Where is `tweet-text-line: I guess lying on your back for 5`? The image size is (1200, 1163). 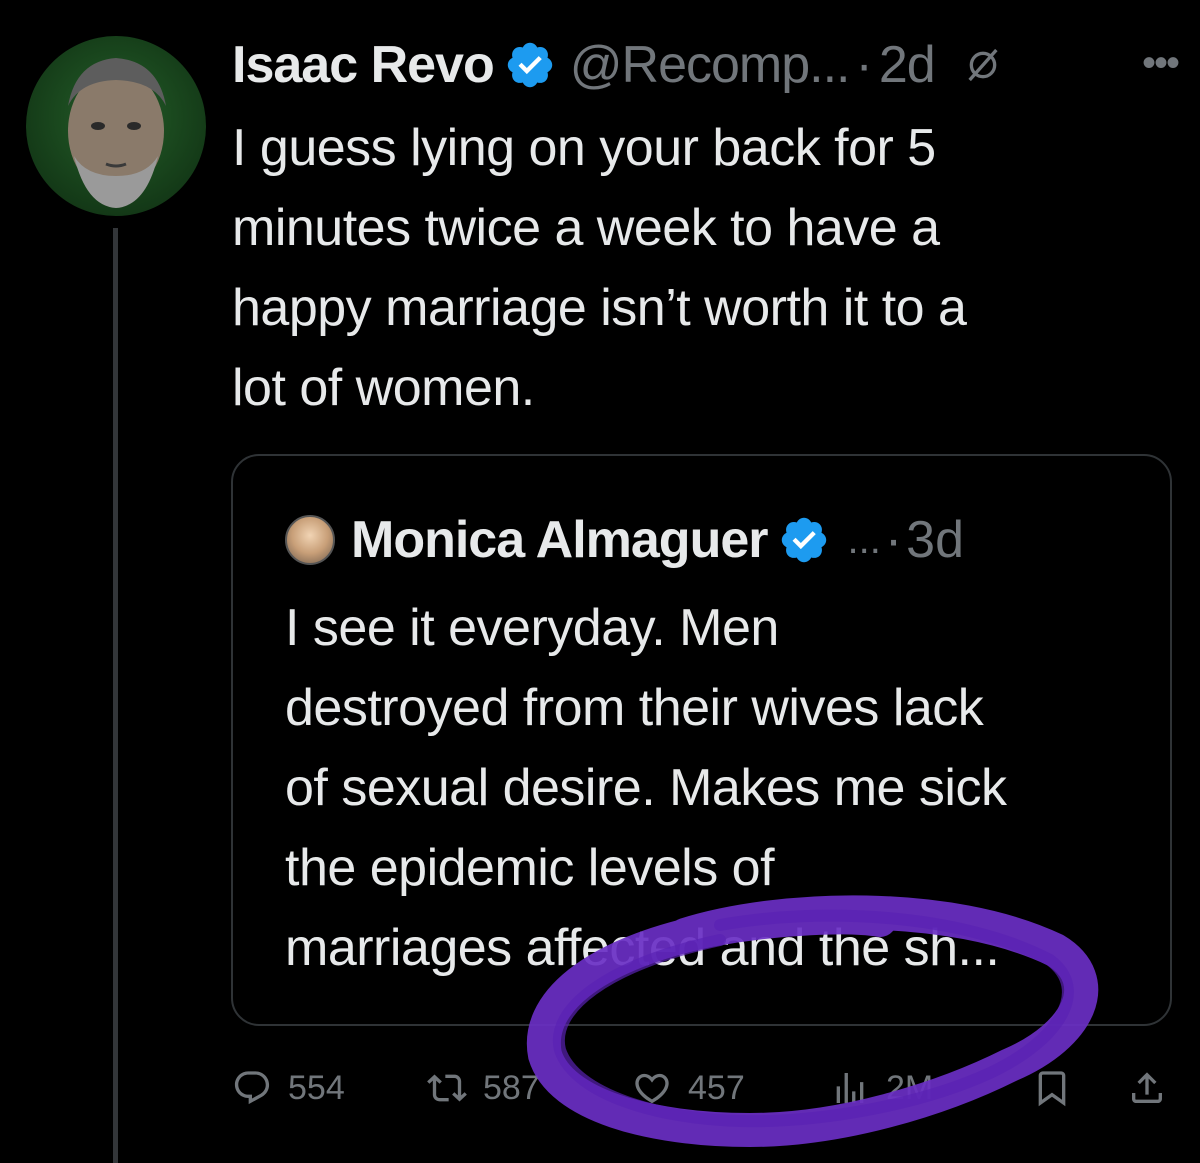
tweet-text-line: I guess lying on your back for 5 is located at coordinates (584, 148).